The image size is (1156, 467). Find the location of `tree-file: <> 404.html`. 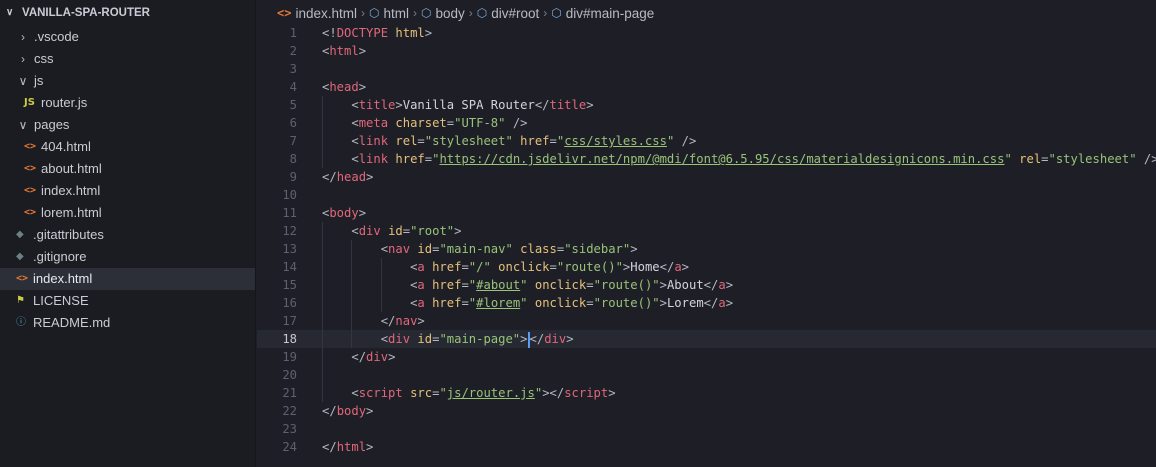

tree-file: <> 404.html is located at coordinates (127, 147).